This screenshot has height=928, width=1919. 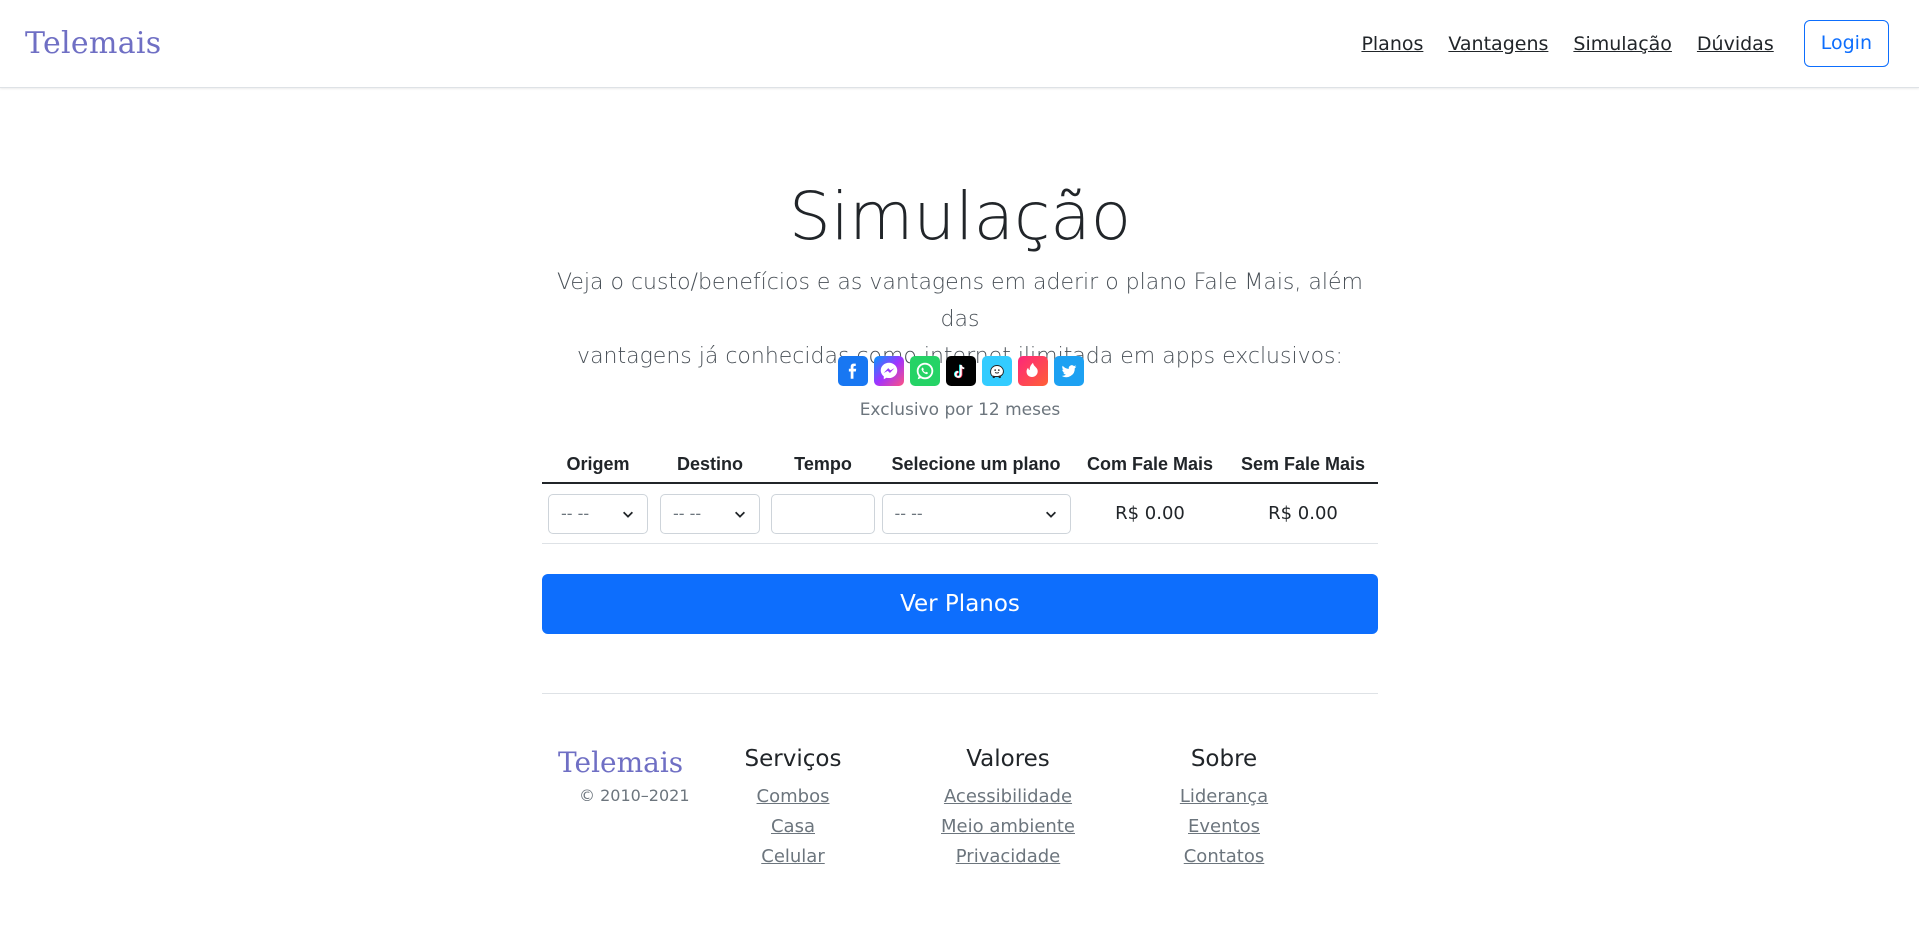 What do you see at coordinates (925, 371) in the screenshot?
I see `whatsapp-icon` at bounding box center [925, 371].